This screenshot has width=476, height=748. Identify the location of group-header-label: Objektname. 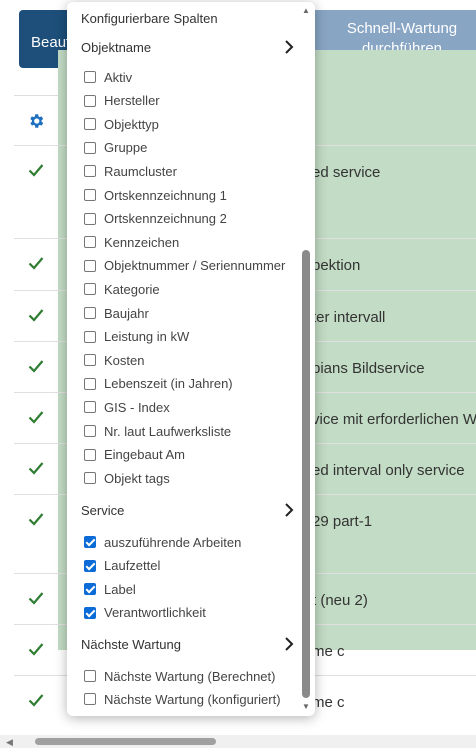
(116, 47).